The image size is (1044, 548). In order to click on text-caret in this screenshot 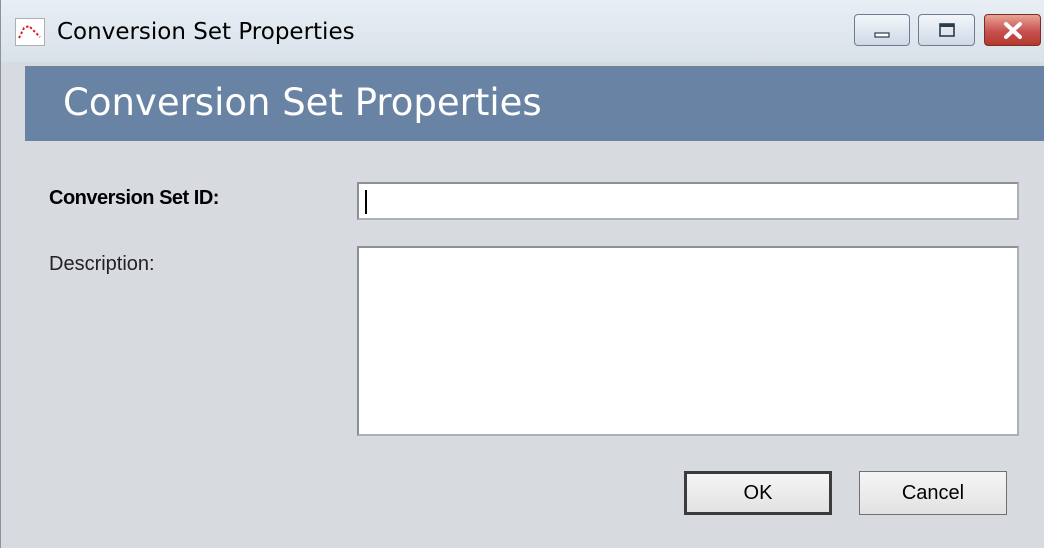, I will do `click(366, 202)`.